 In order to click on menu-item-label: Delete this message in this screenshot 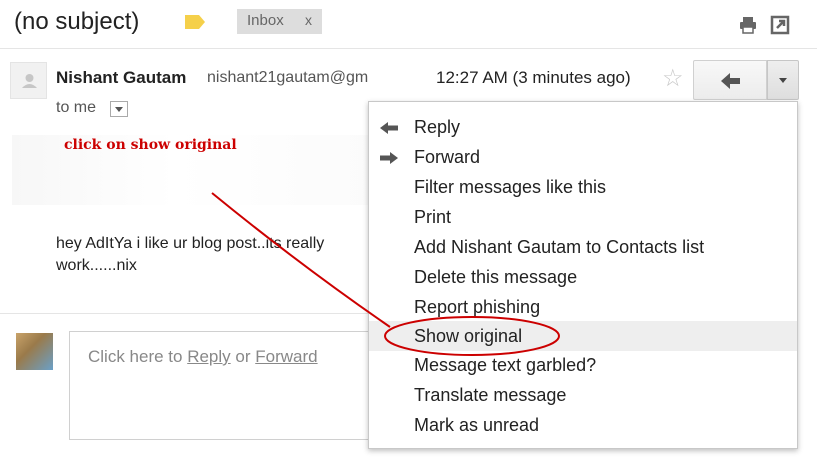, I will do `click(496, 277)`.